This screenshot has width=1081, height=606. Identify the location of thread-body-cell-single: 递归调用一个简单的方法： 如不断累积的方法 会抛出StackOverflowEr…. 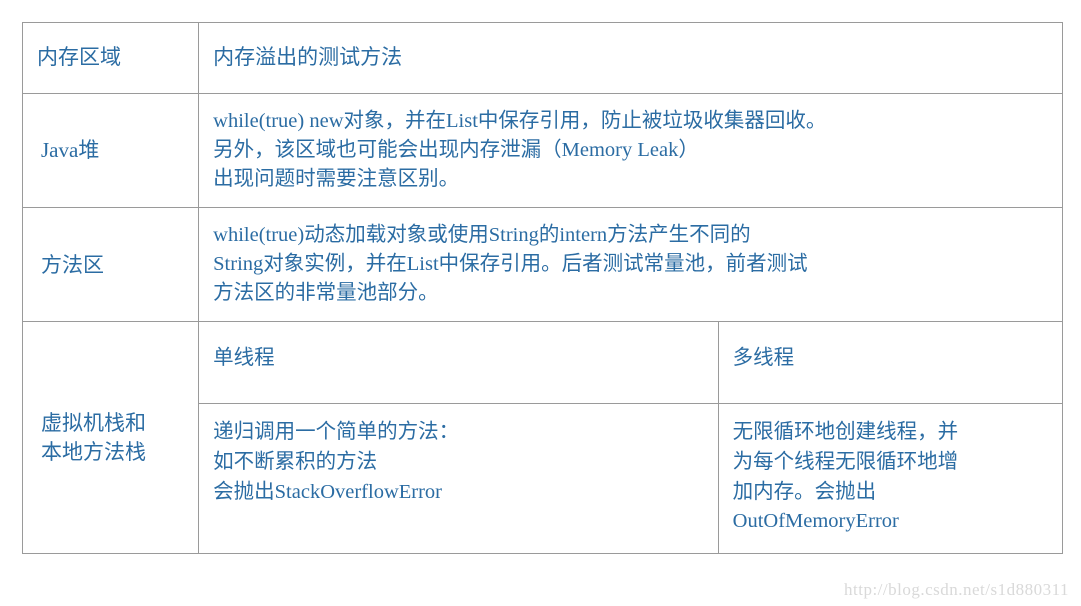
(459, 478).